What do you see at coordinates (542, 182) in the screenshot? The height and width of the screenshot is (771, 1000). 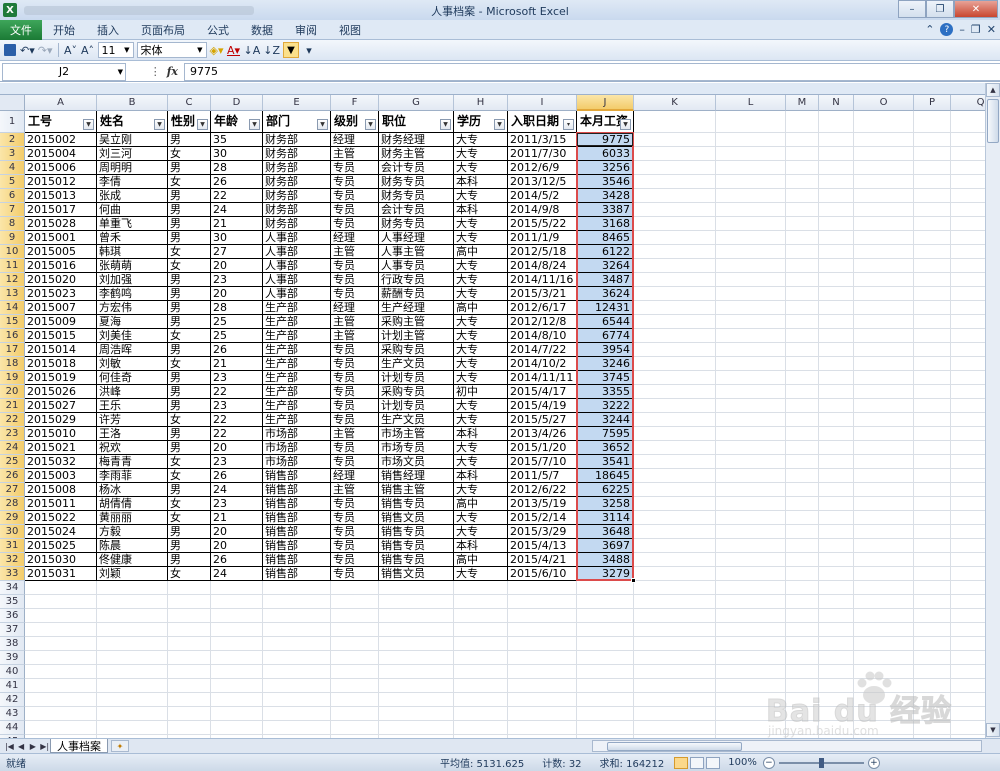 I see `data-cell: 2013/12/5` at bounding box center [542, 182].